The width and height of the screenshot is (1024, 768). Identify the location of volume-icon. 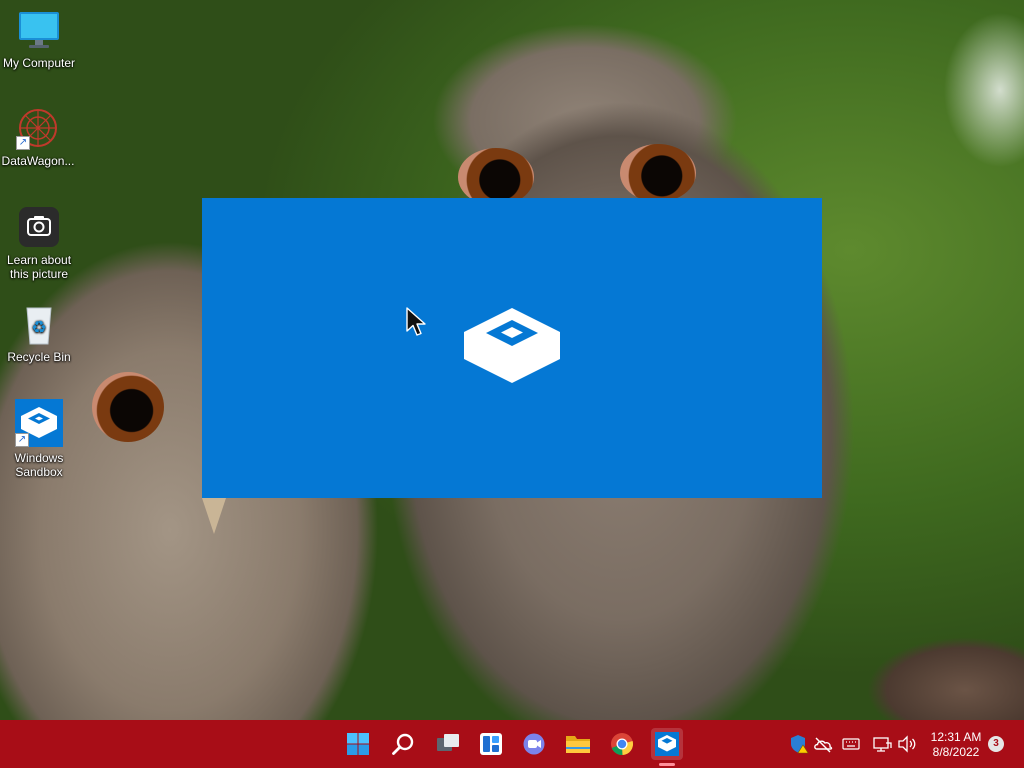
(907, 744).